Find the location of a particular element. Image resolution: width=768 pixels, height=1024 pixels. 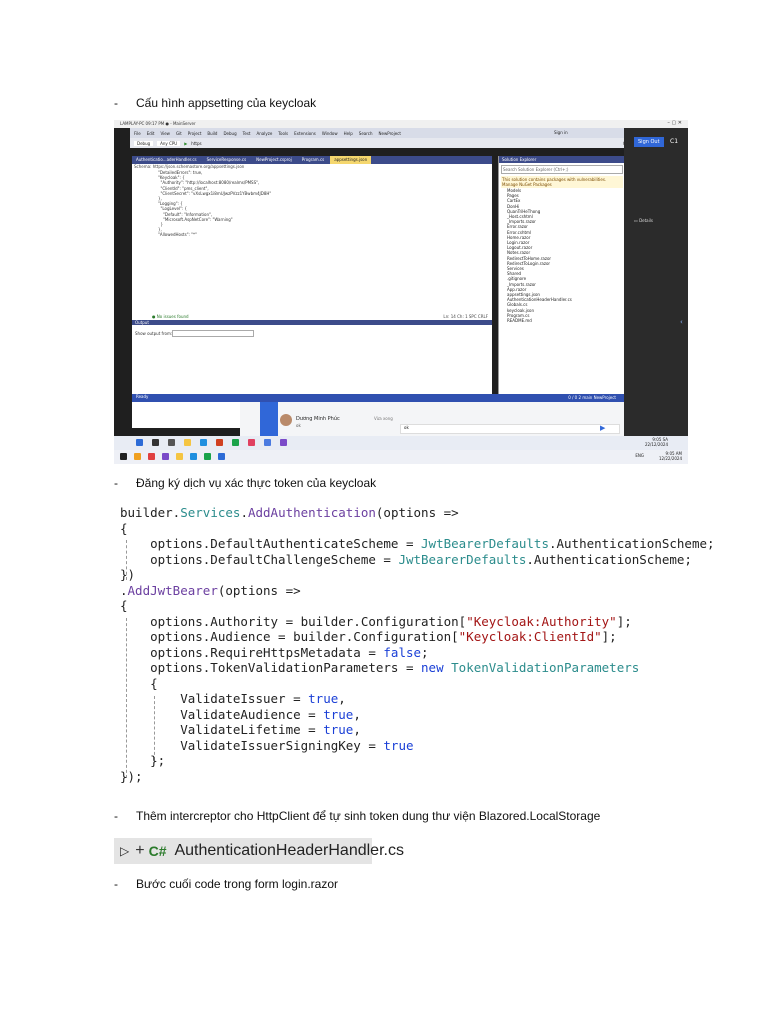

editor-tab: Program.cs is located at coordinates (313, 160).